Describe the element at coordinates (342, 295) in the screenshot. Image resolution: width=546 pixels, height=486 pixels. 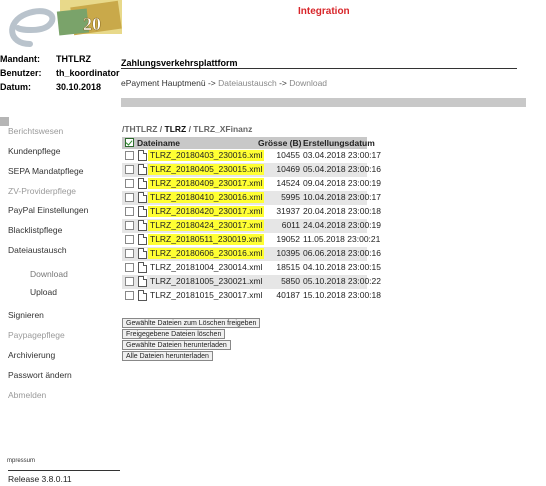
I see `file-date: 15.10.2018 23:00:18` at that location.